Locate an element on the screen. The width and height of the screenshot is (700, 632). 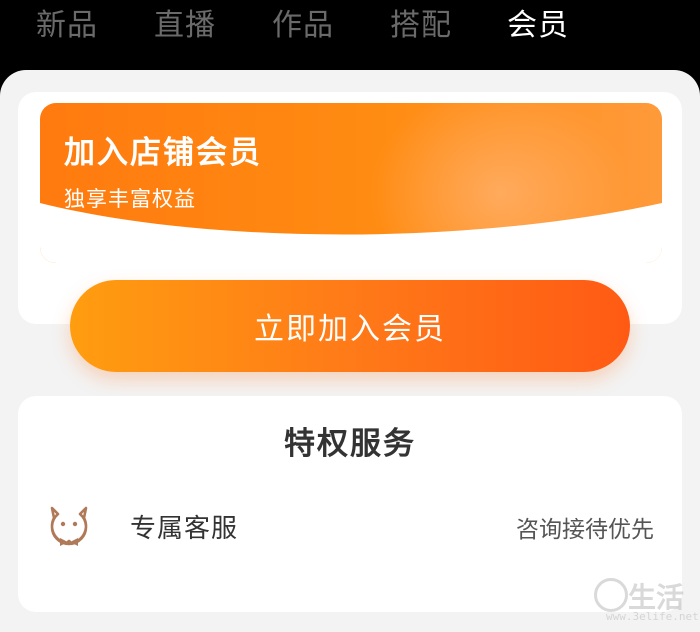
privilege-item-desc: 咨询接待优先 is located at coordinates (585, 530).